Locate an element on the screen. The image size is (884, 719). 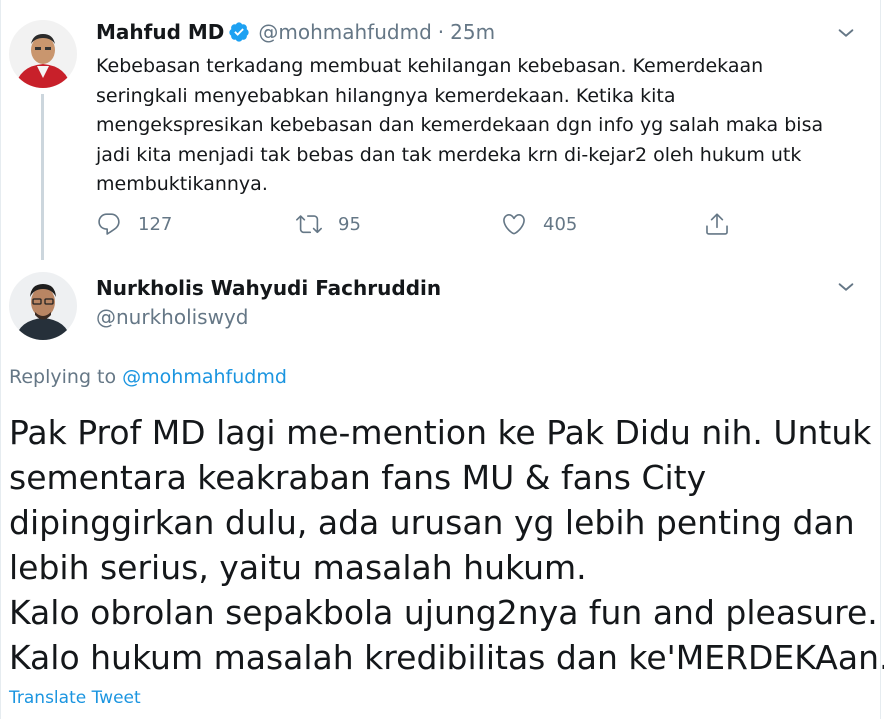
retweet-button: 95 is located at coordinates (328, 224).